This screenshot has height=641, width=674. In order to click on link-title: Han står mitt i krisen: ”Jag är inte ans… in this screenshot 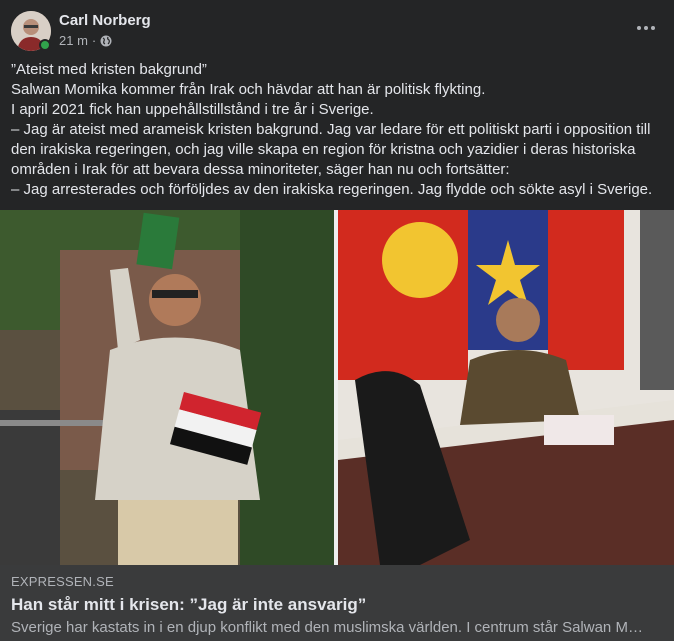, I will do `click(188, 605)`.